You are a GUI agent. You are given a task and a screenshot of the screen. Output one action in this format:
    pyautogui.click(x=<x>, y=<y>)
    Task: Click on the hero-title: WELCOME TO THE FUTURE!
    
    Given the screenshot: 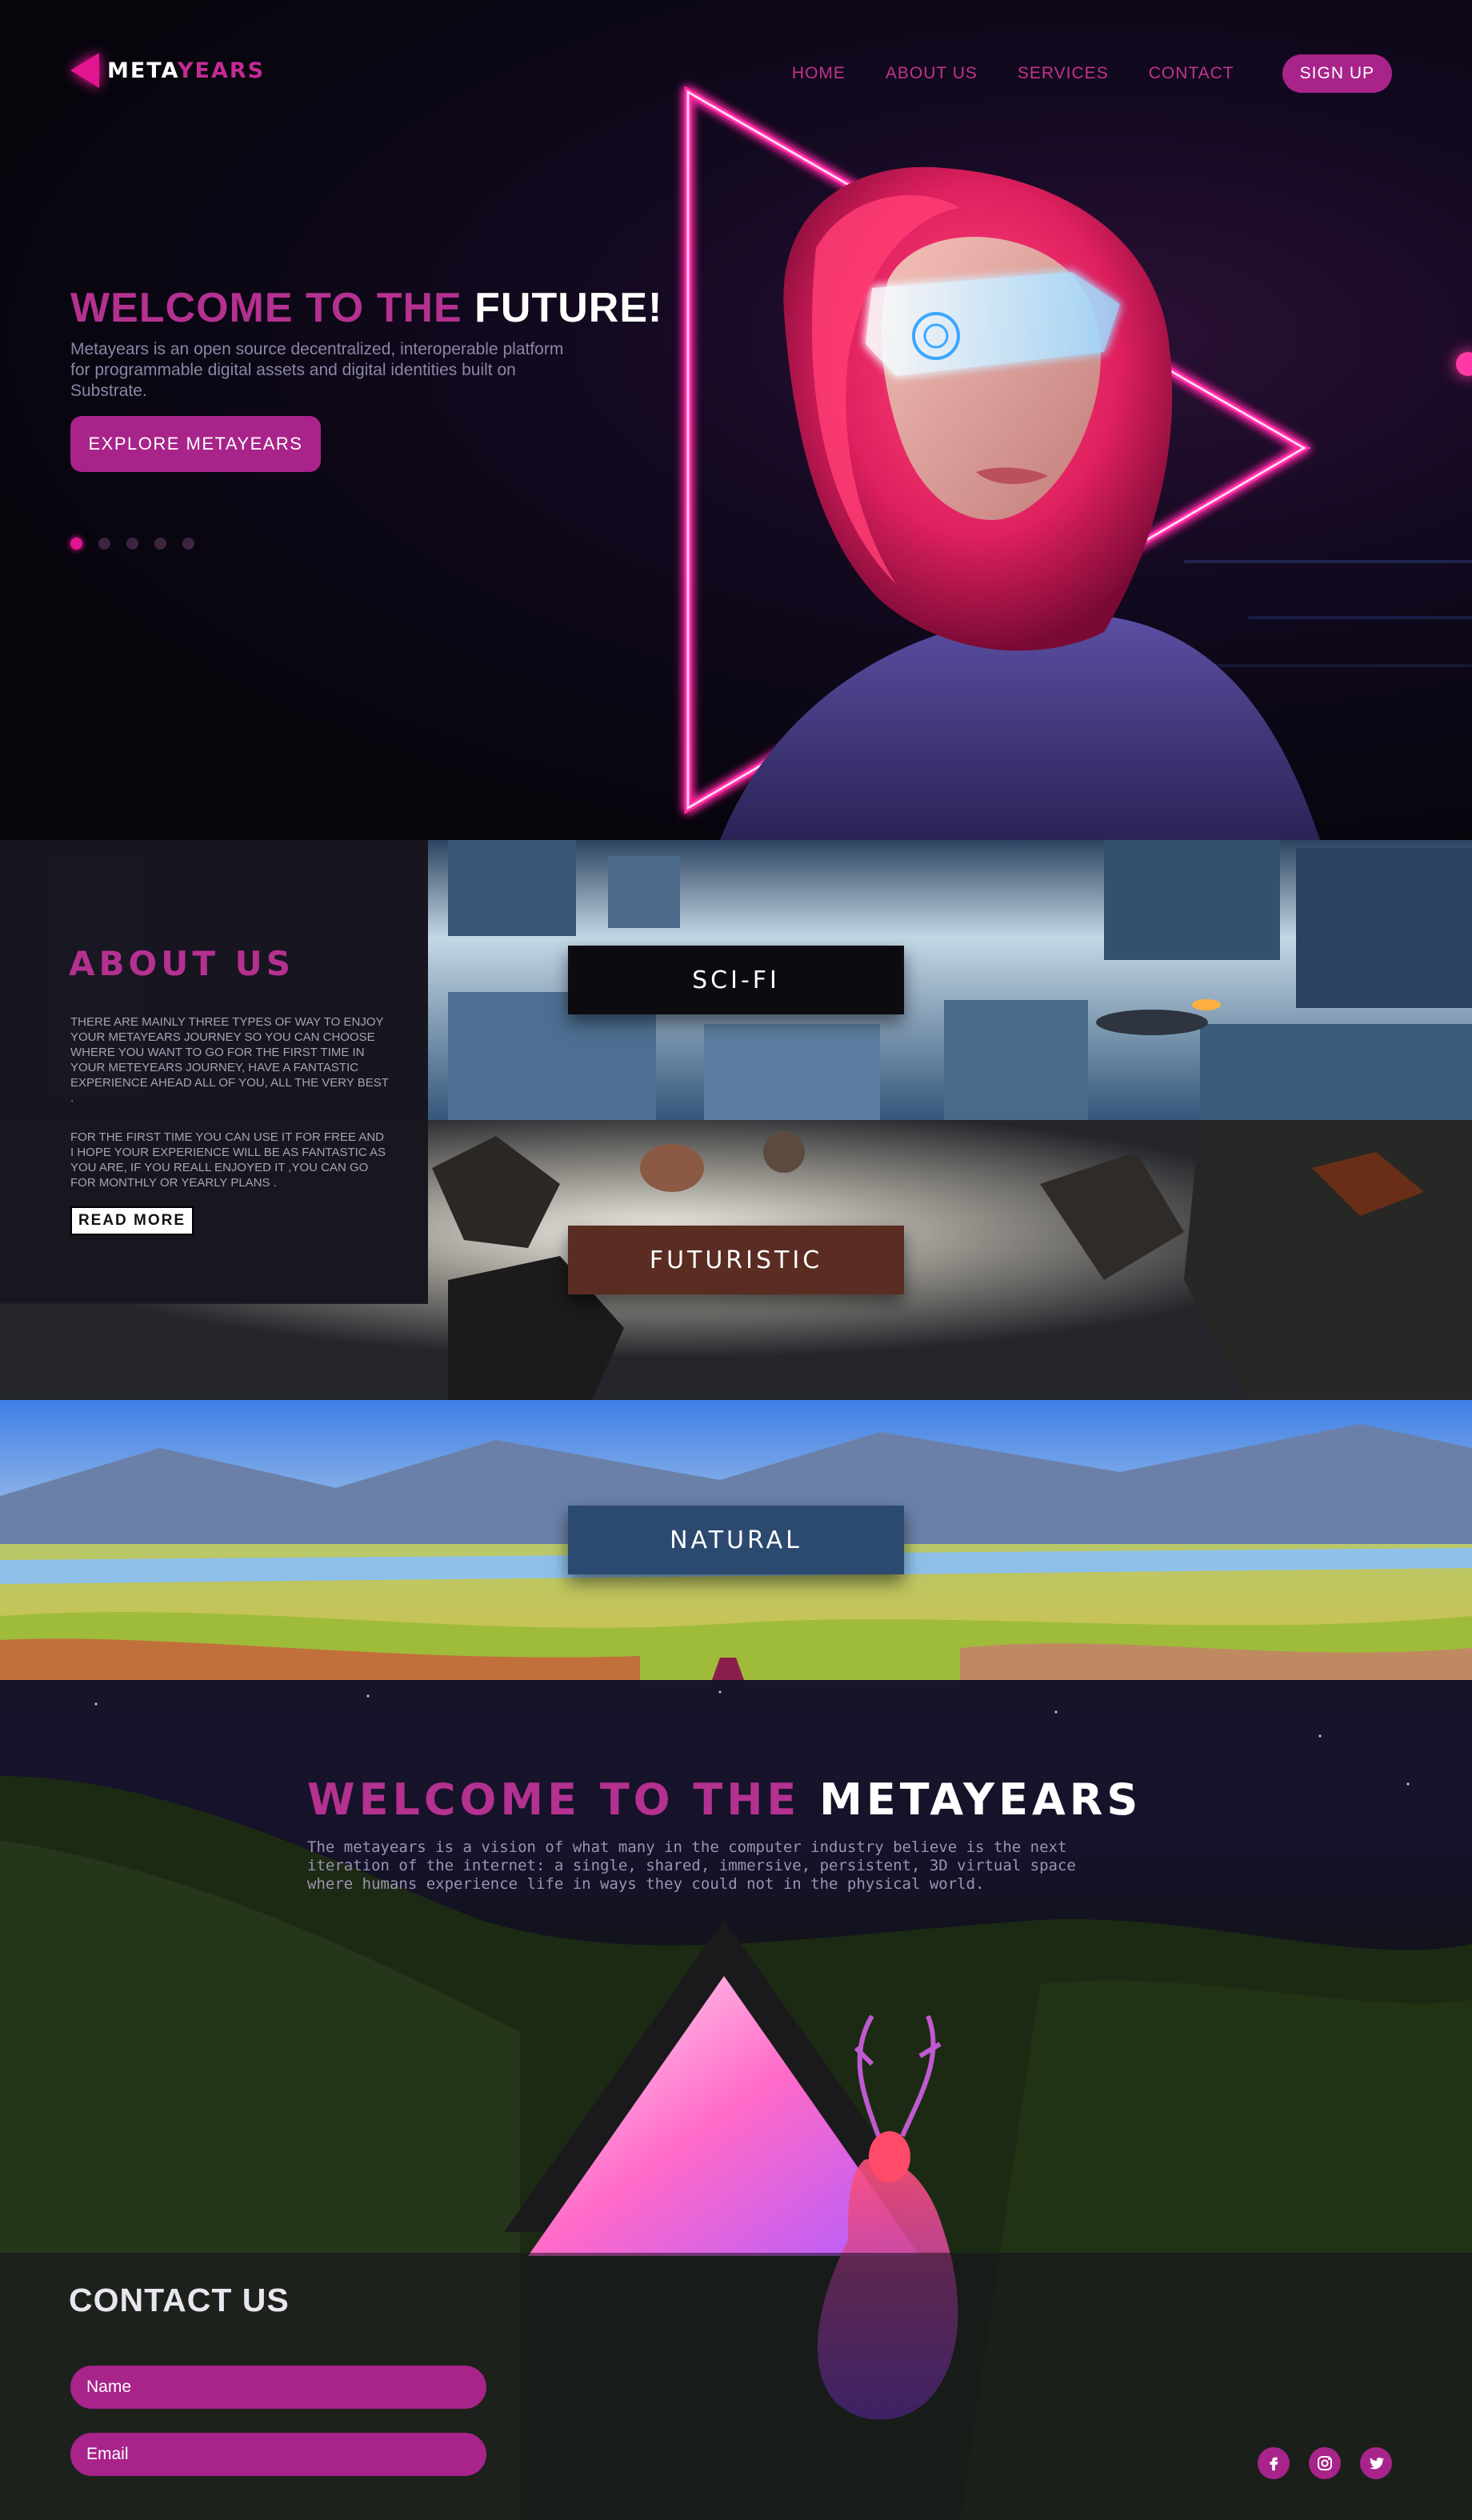 What is the action you would take?
    pyautogui.click(x=366, y=308)
    